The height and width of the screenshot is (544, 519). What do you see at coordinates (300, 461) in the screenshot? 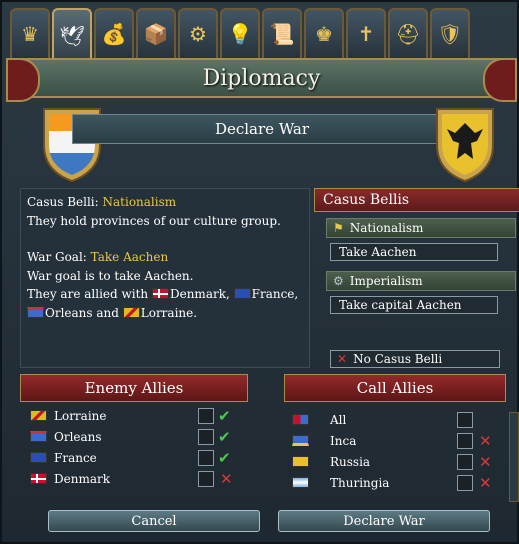
I see `russia-flag-icon` at bounding box center [300, 461].